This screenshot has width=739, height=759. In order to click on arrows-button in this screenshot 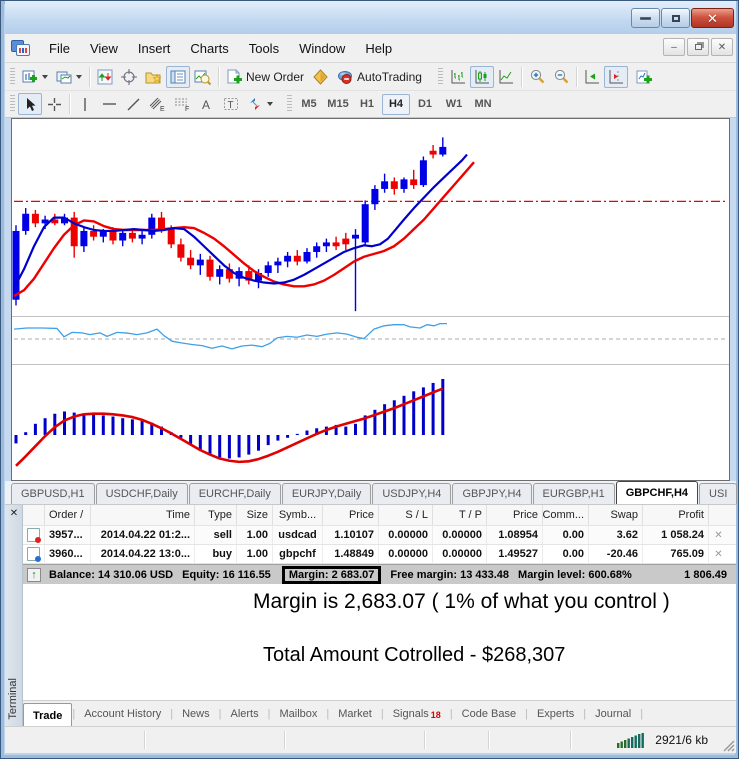, I will do `click(260, 104)`.